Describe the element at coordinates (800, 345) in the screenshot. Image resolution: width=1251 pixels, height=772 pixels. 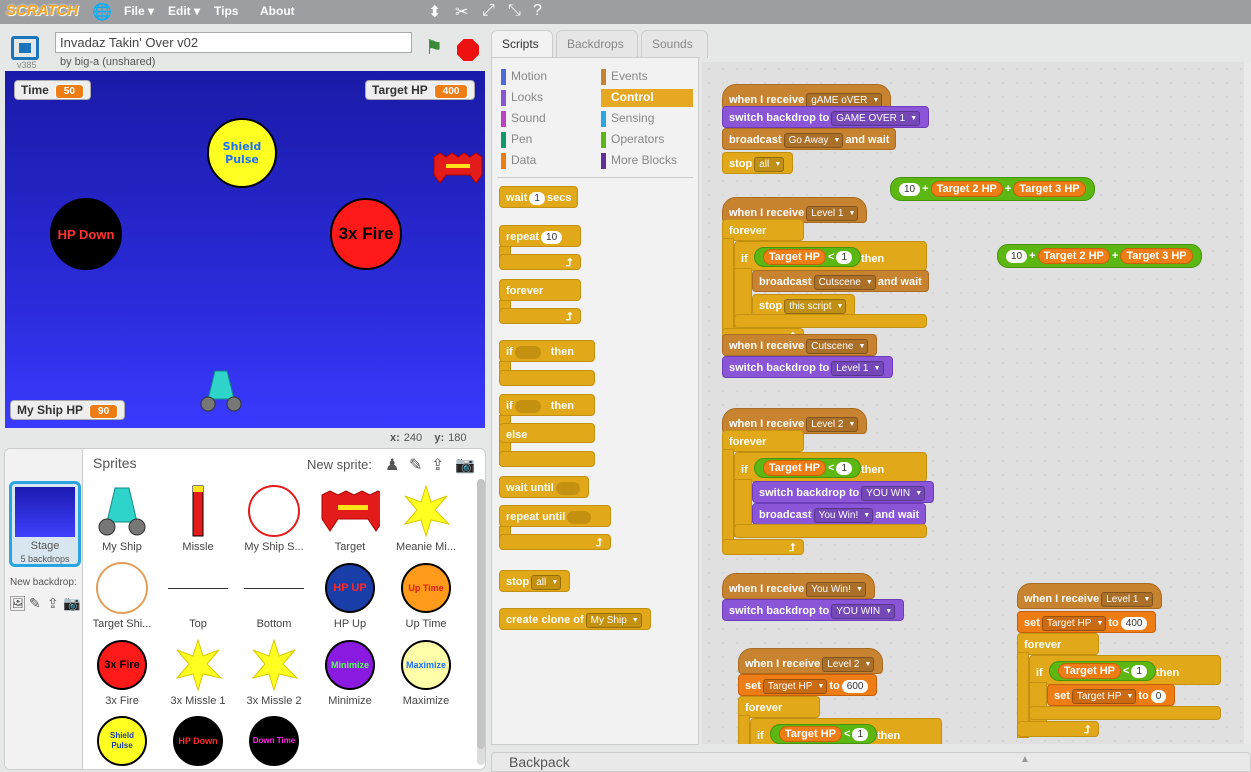
I see `when-i-receive-cutscene: when I receive Cutscene` at that location.